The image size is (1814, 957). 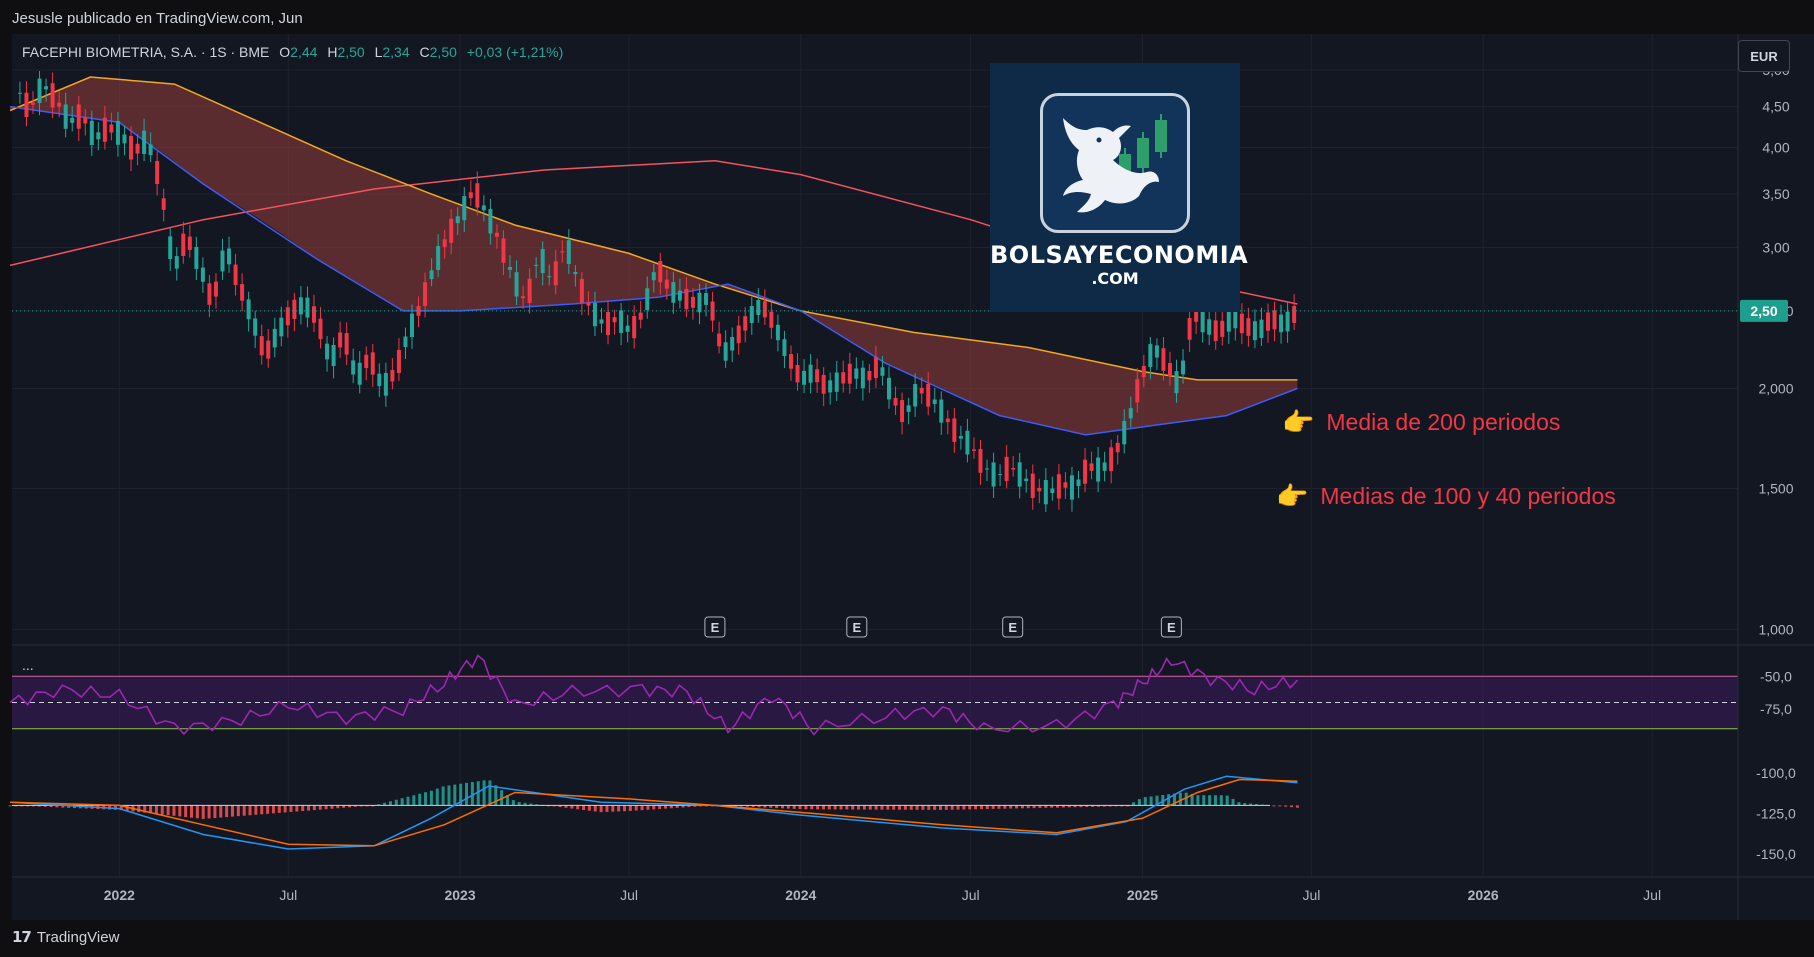 I want to click on currency-button: EUR, so click(x=1764, y=56).